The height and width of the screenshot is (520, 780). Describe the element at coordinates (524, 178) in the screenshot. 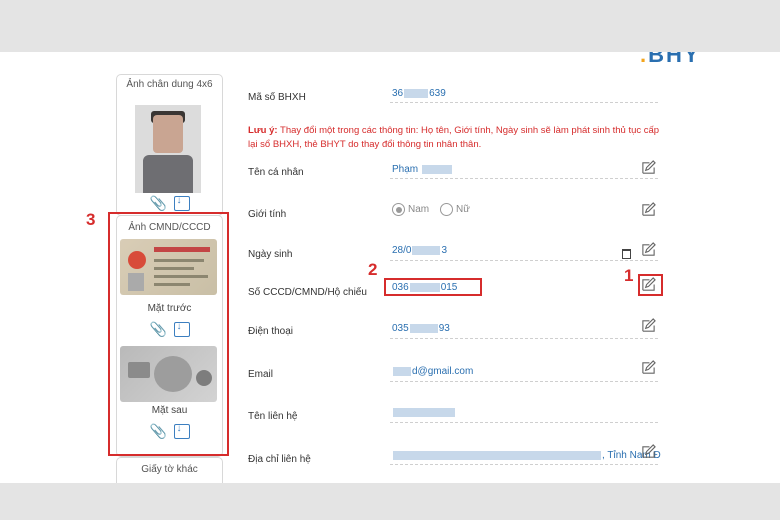

I see `name-underline` at that location.